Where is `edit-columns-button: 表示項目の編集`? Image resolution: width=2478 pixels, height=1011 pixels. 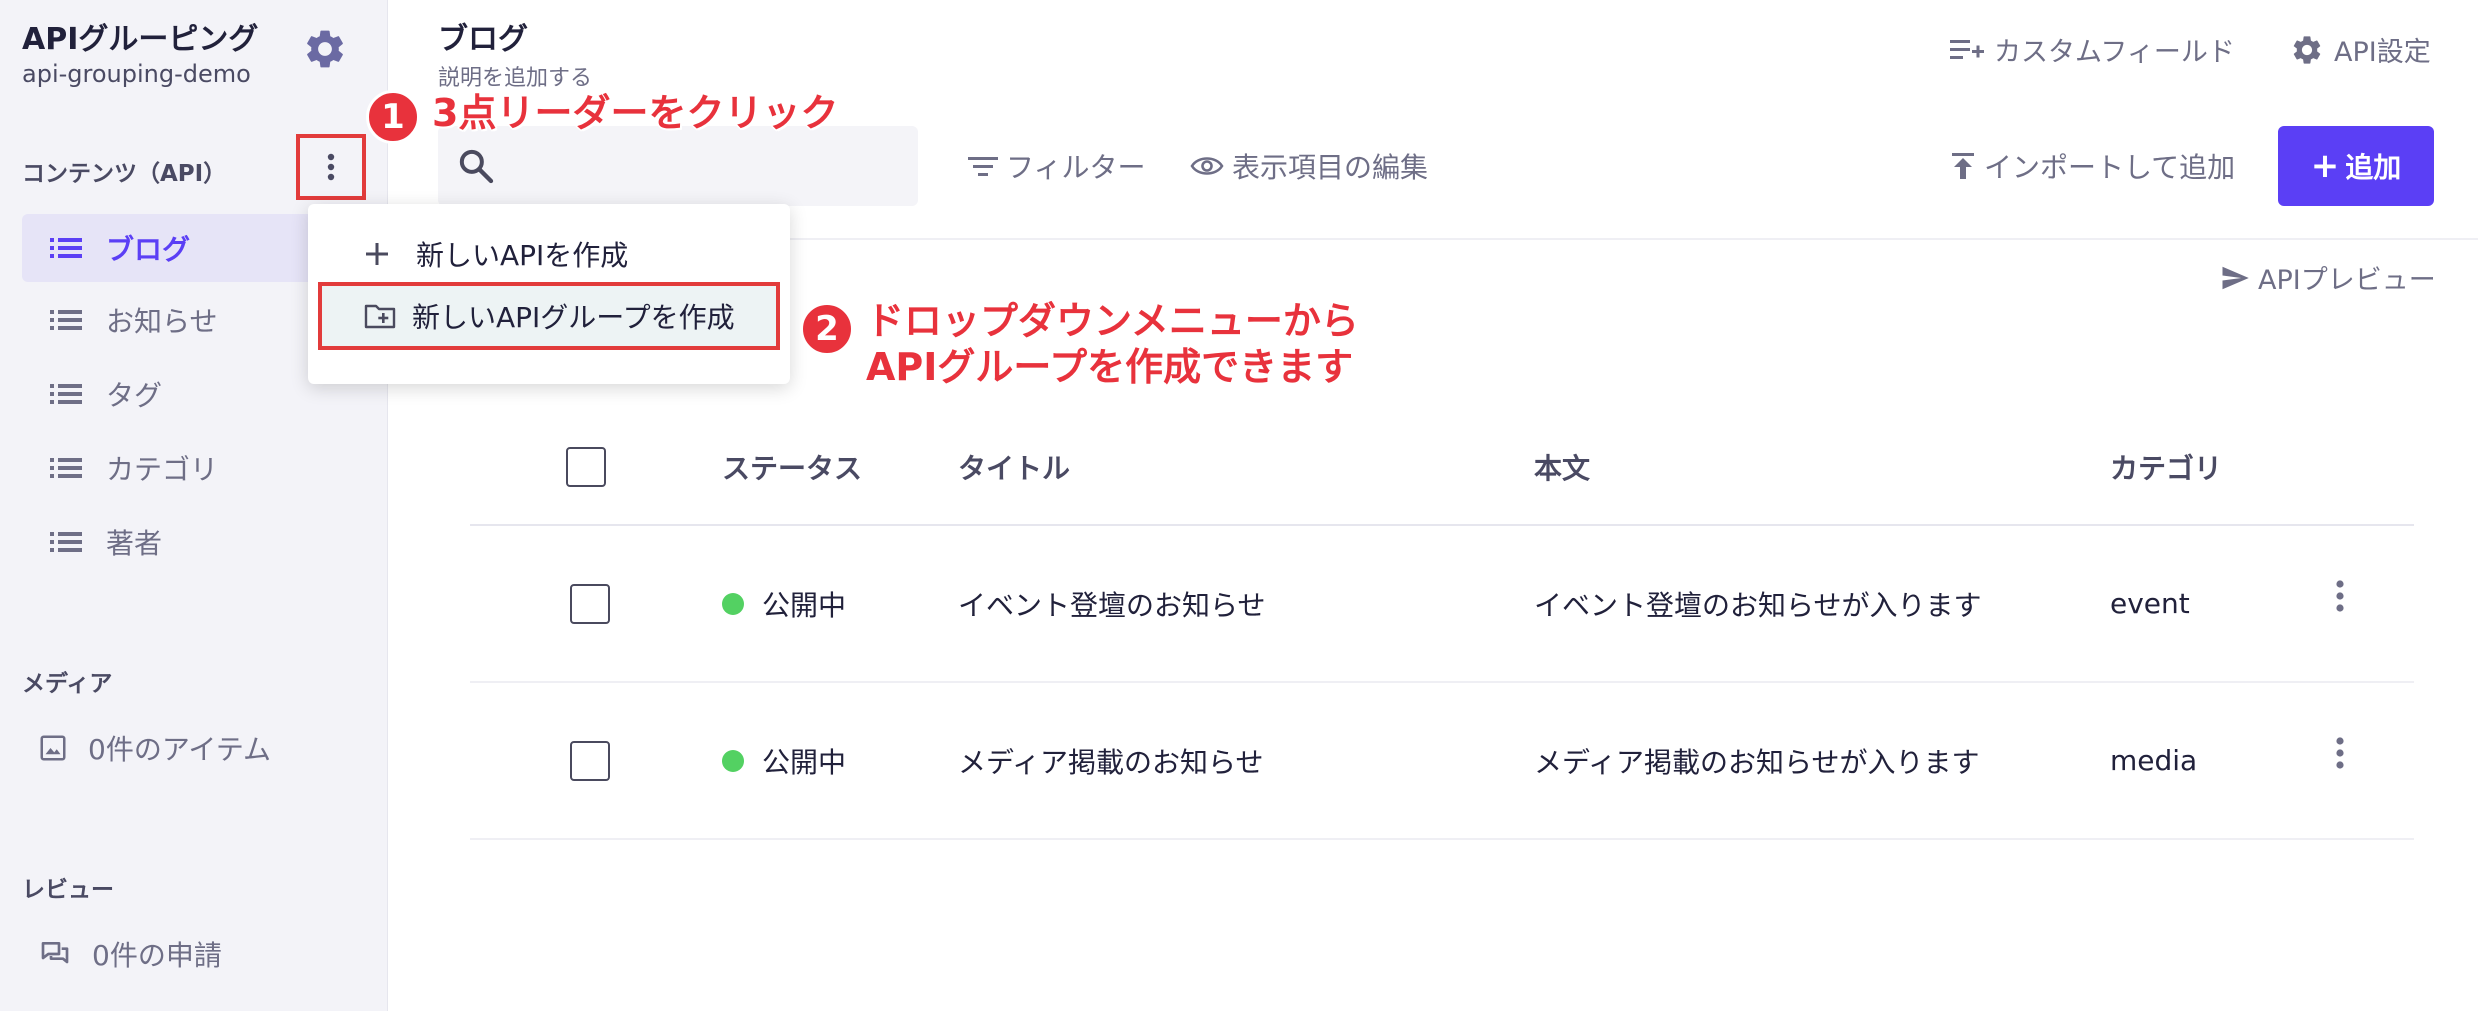
edit-columns-button: 表示項目の編集 is located at coordinates (1309, 166).